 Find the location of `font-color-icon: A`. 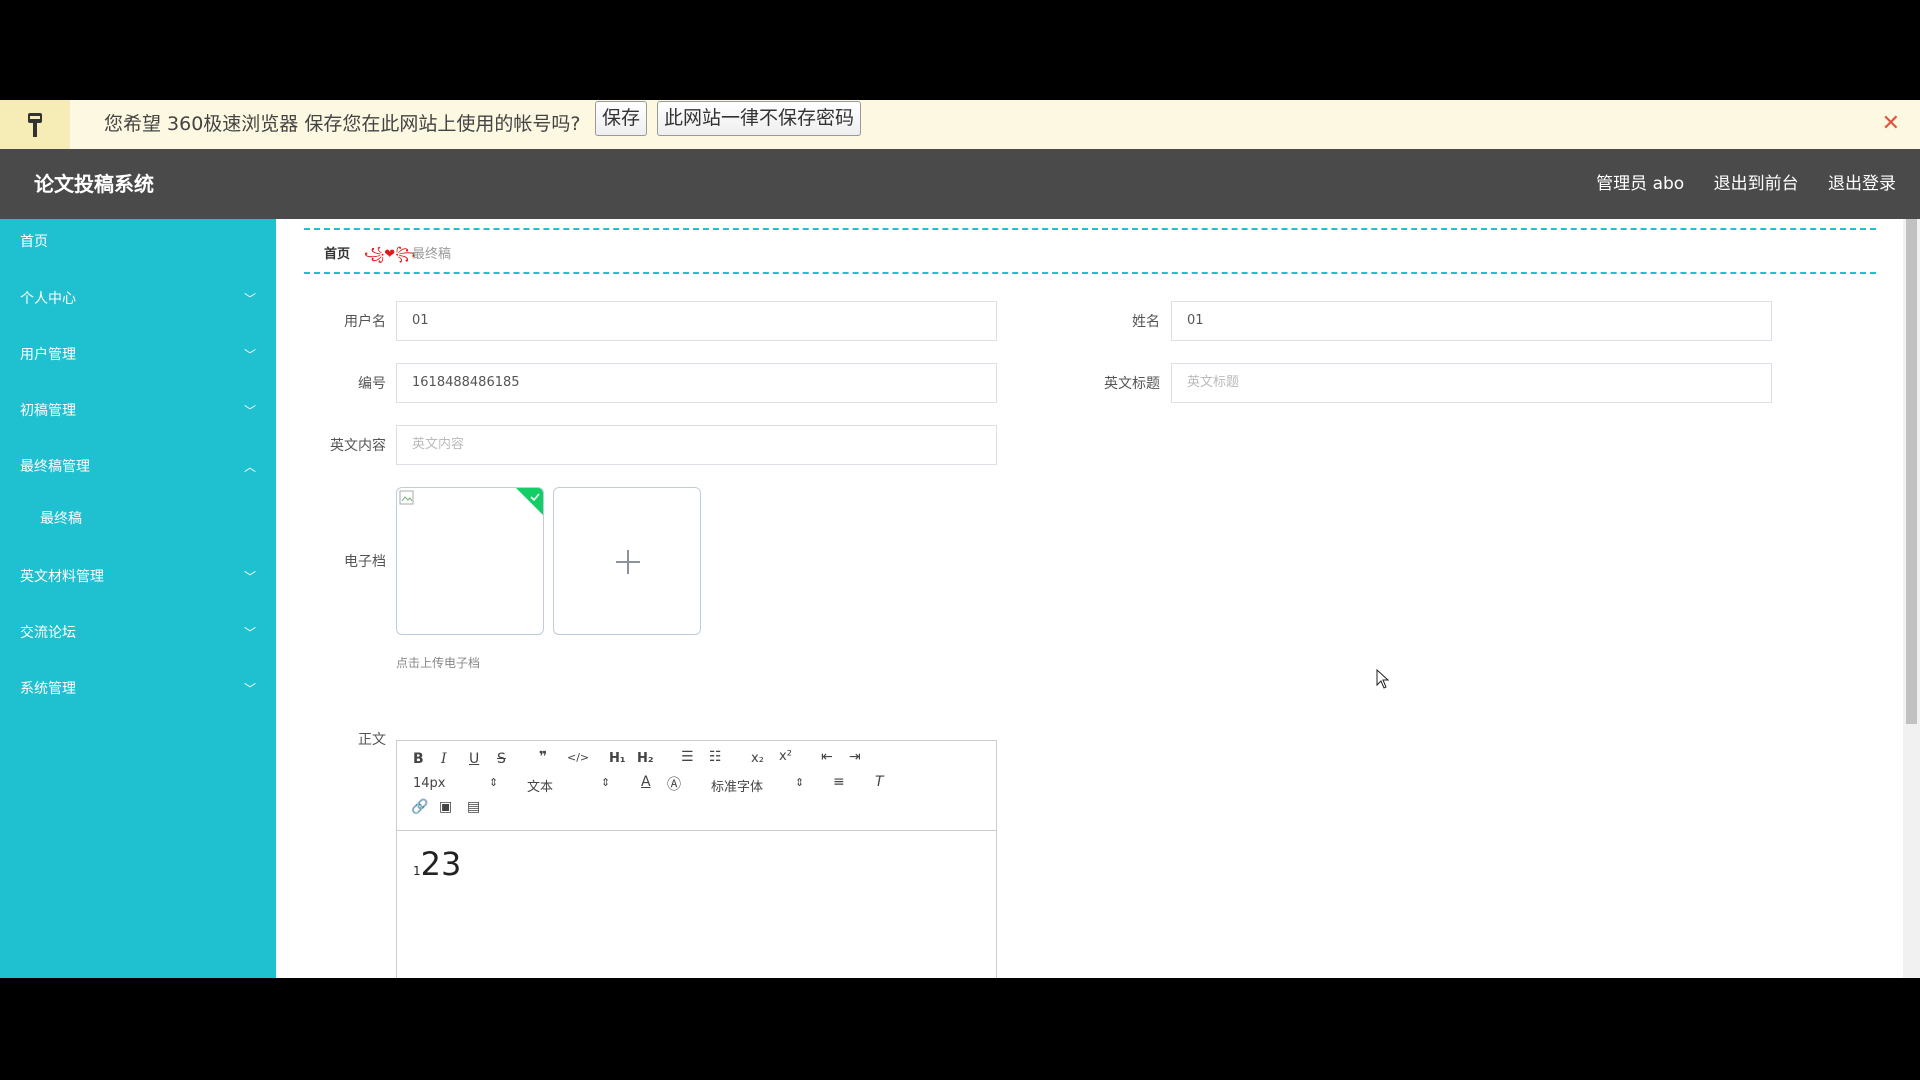

font-color-icon: A is located at coordinates (646, 782).